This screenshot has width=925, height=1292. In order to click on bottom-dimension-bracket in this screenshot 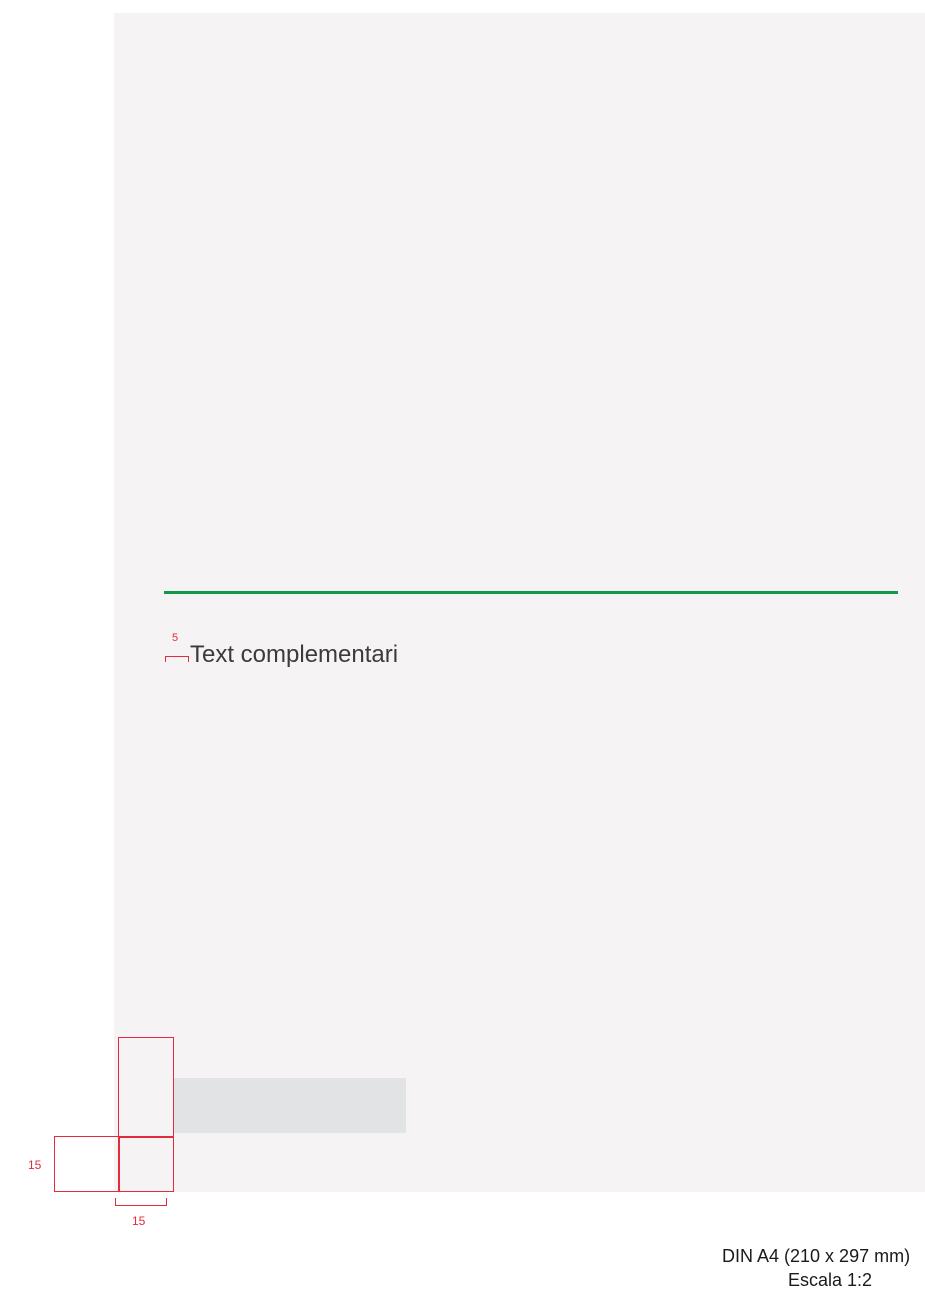, I will do `click(141, 1202)`.